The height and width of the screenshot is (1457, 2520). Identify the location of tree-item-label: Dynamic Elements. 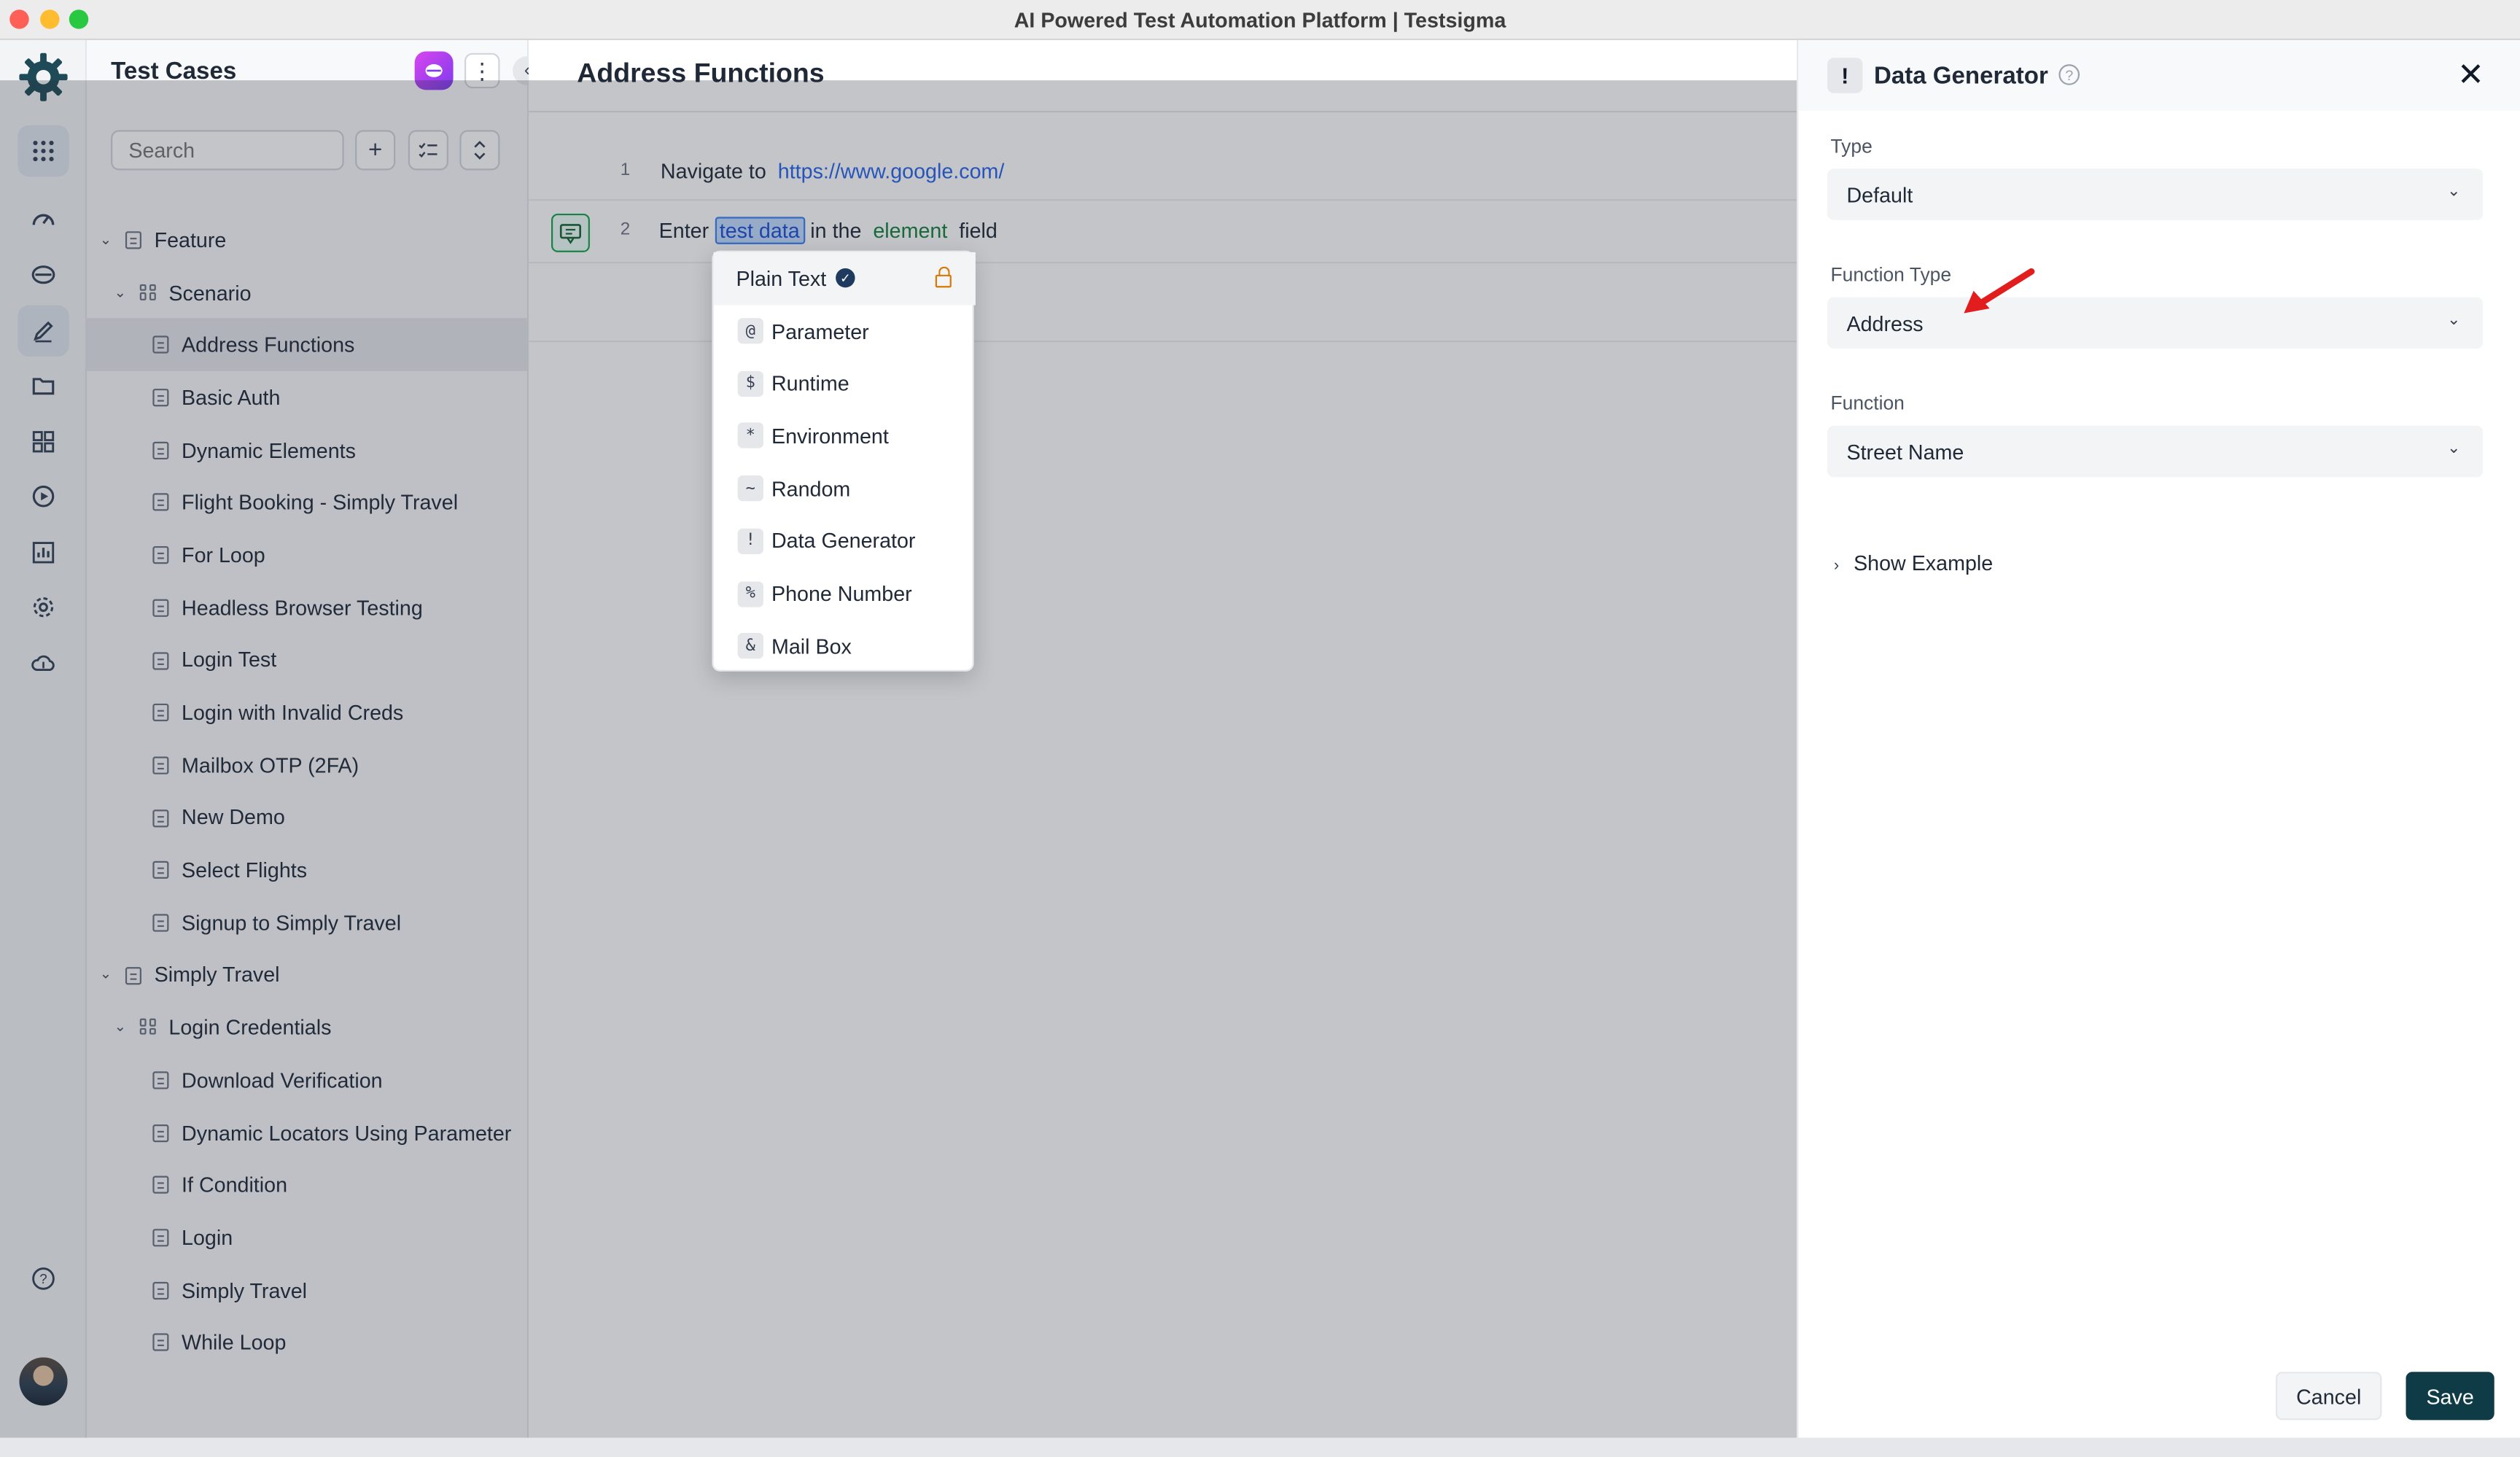
(269, 450).